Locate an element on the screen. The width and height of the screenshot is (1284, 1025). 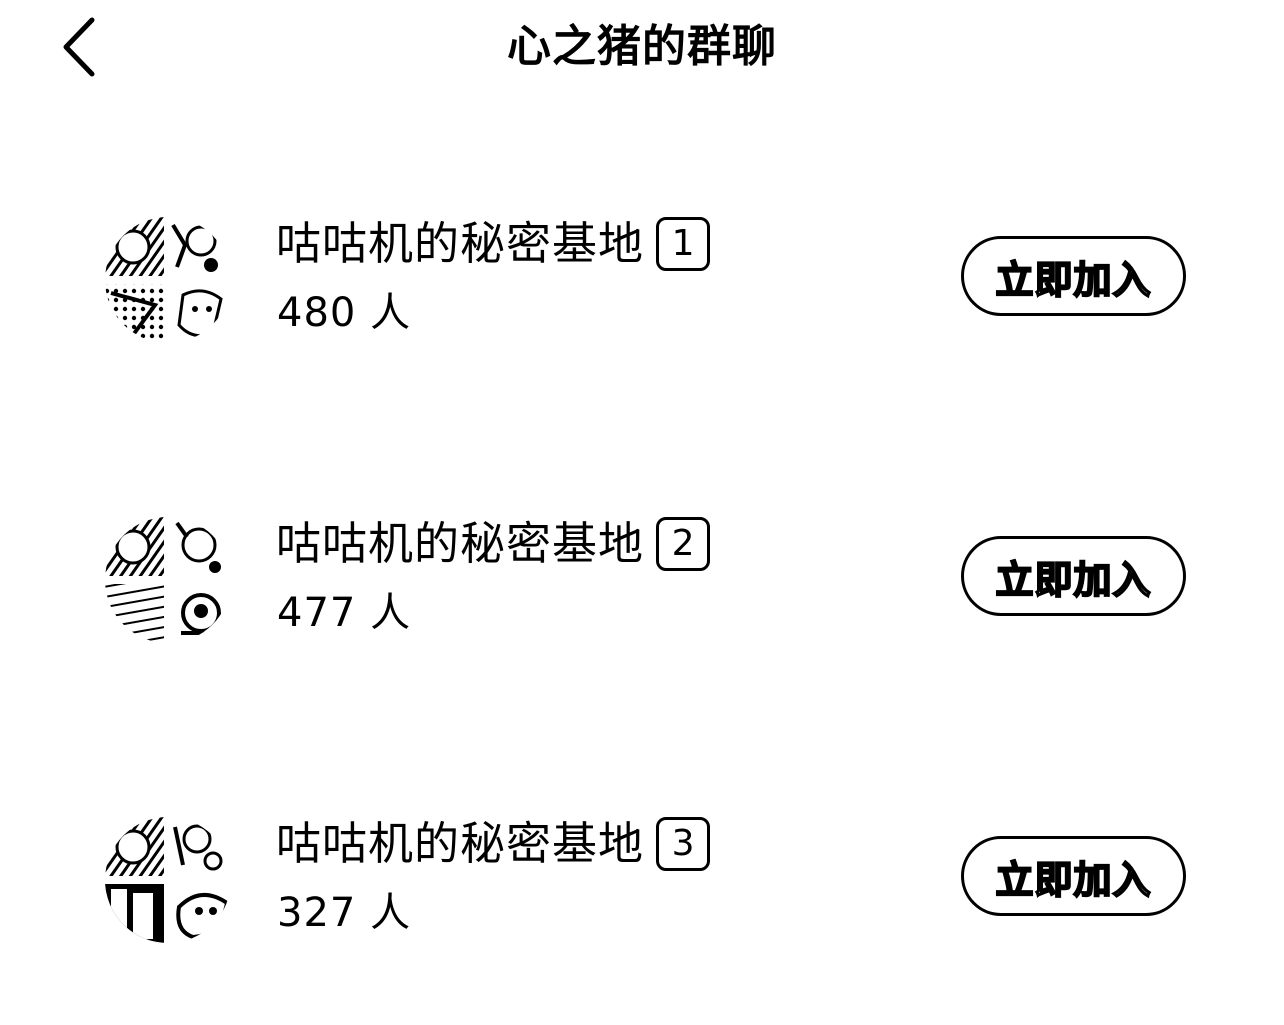
page-title: 心之猪的群聊 is located at coordinates (642, 46).